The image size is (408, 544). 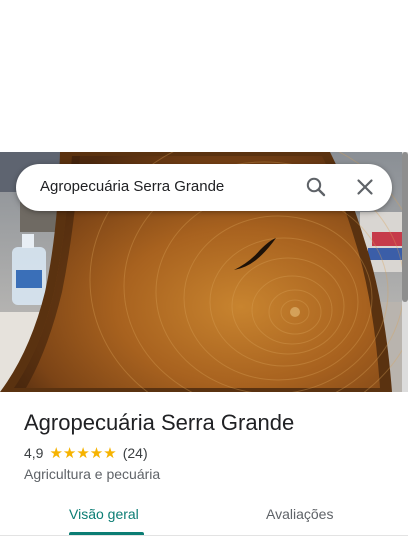 I want to click on search-bar: Agropecuária Serra Grande, so click(x=204, y=187).